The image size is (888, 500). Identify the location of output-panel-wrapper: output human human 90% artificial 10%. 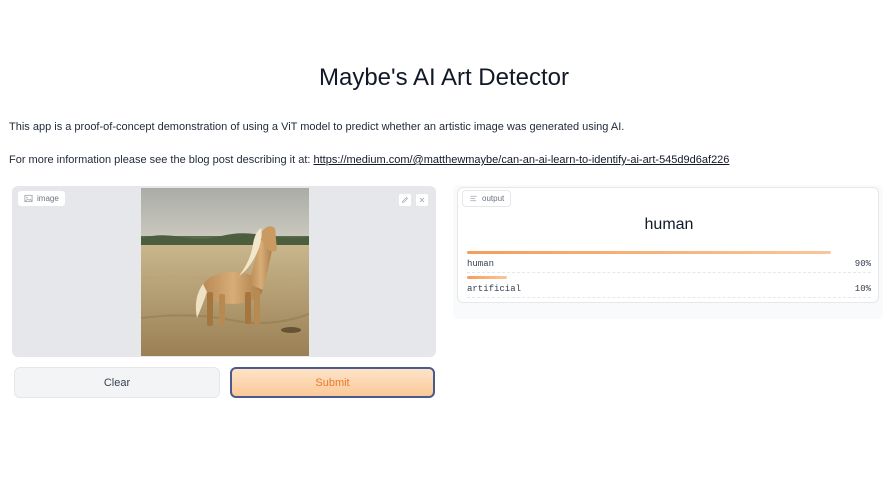
(668, 252).